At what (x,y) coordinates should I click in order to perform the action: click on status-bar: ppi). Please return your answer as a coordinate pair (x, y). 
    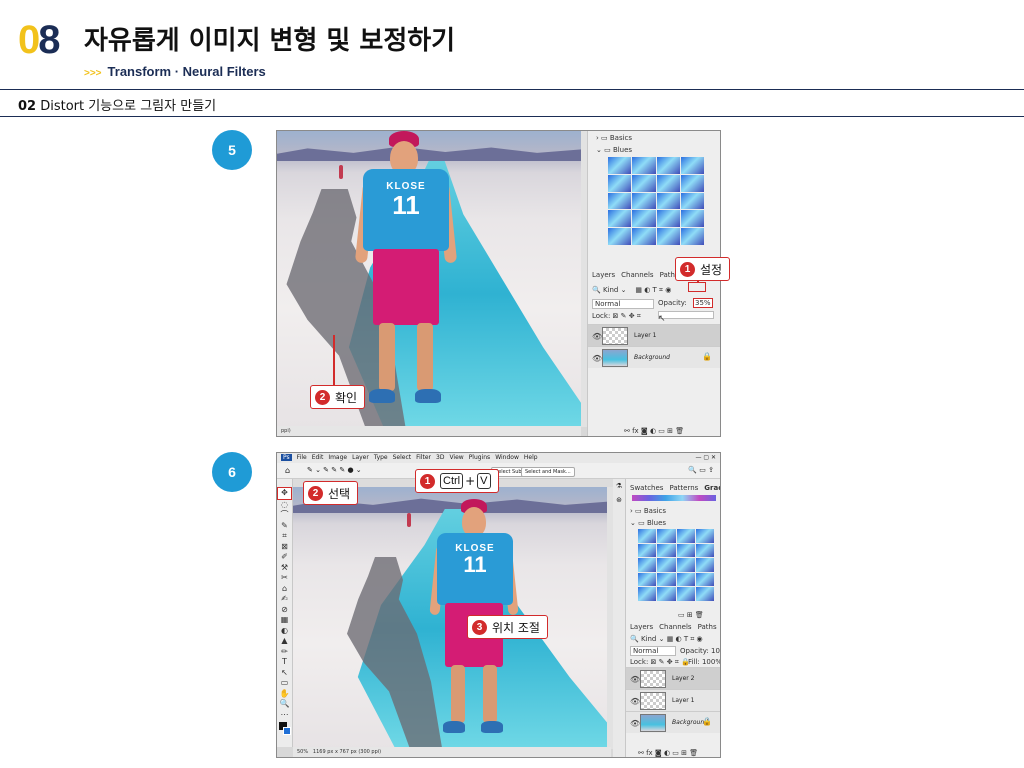
    Looking at the image, I should click on (429, 431).